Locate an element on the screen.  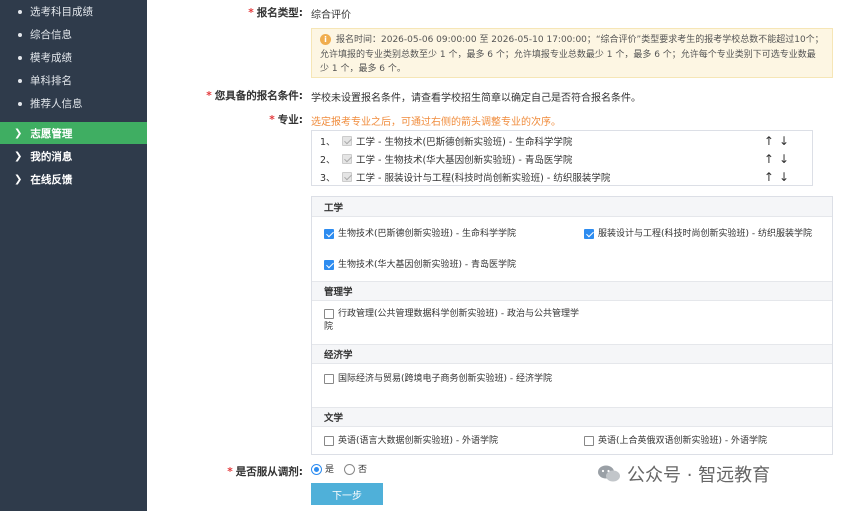
sidebar-item-online-feedback: ❯ 在线反馈 is located at coordinates (73, 179).